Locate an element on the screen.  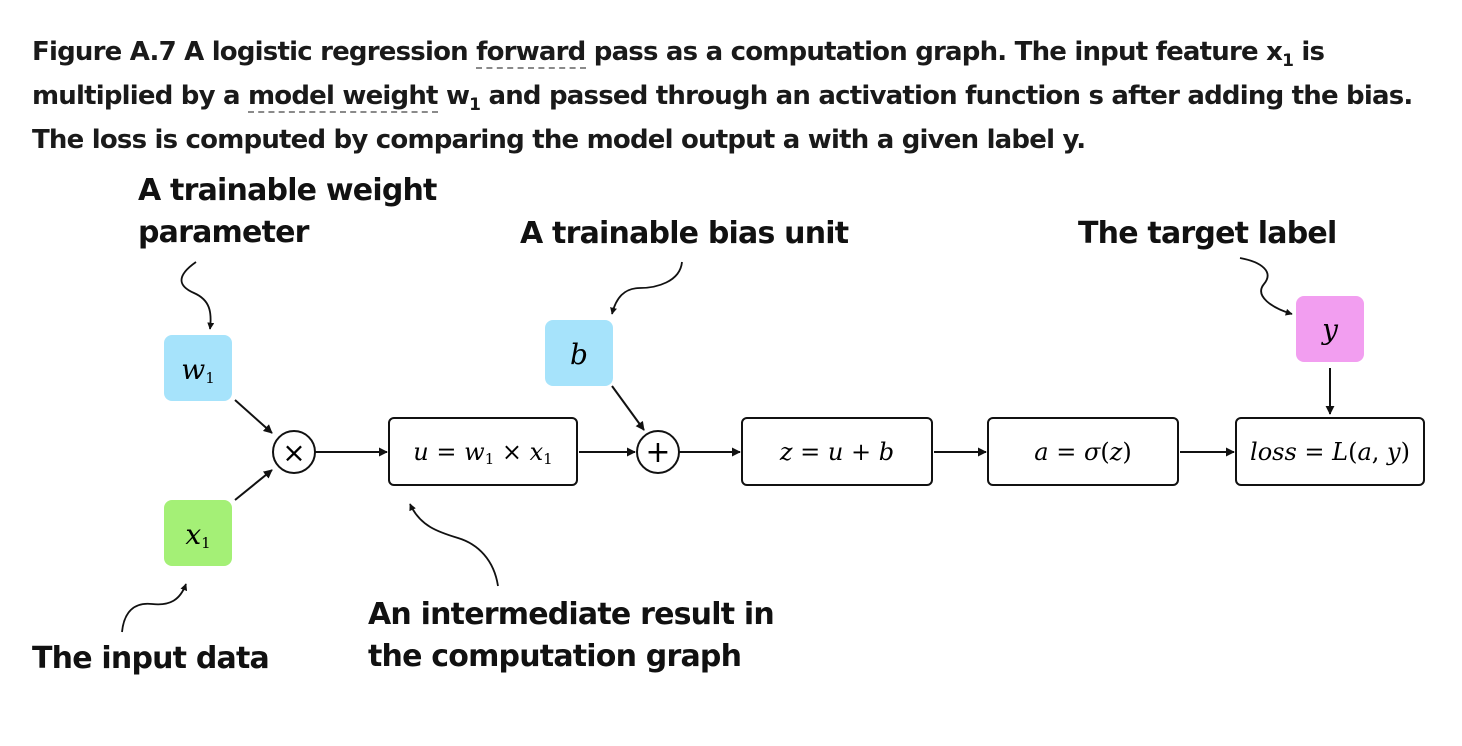
box-u-equation: u = w1 × x1 is located at coordinates (482, 453).